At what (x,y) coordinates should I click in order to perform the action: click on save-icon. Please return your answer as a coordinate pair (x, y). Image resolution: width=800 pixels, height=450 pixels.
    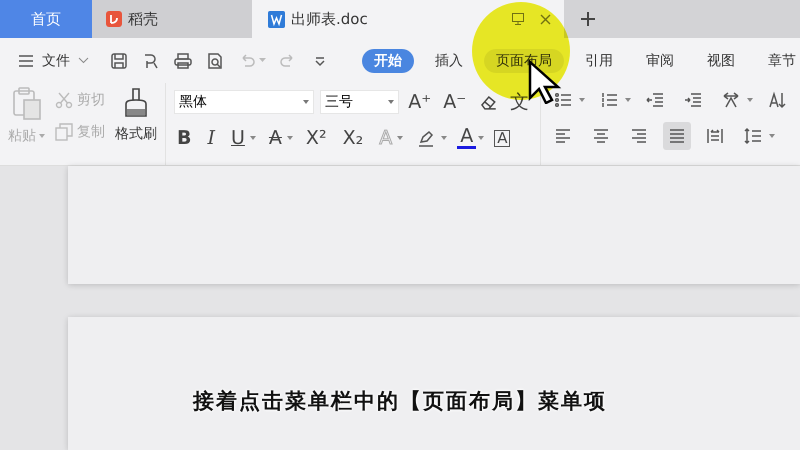
    Looking at the image, I should click on (119, 60).